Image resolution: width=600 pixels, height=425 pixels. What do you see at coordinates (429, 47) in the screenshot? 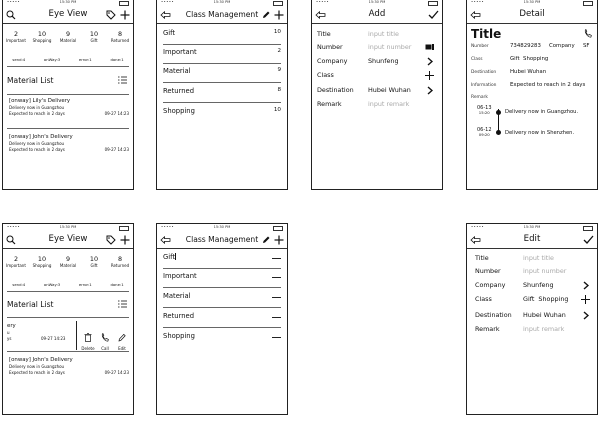
I see `scan-icon` at bounding box center [429, 47].